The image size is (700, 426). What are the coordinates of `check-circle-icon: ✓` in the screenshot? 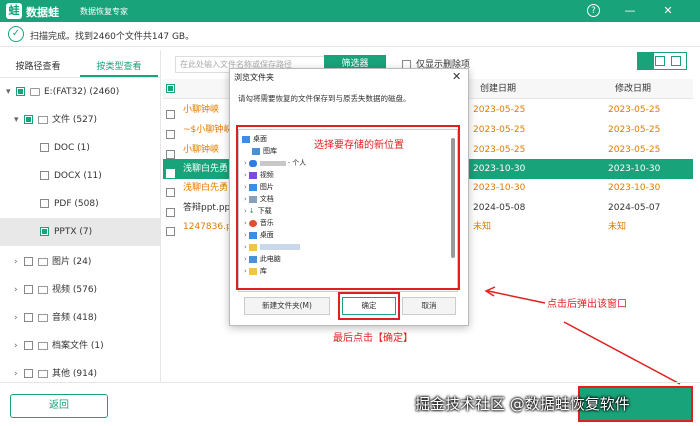 It's located at (16, 34).